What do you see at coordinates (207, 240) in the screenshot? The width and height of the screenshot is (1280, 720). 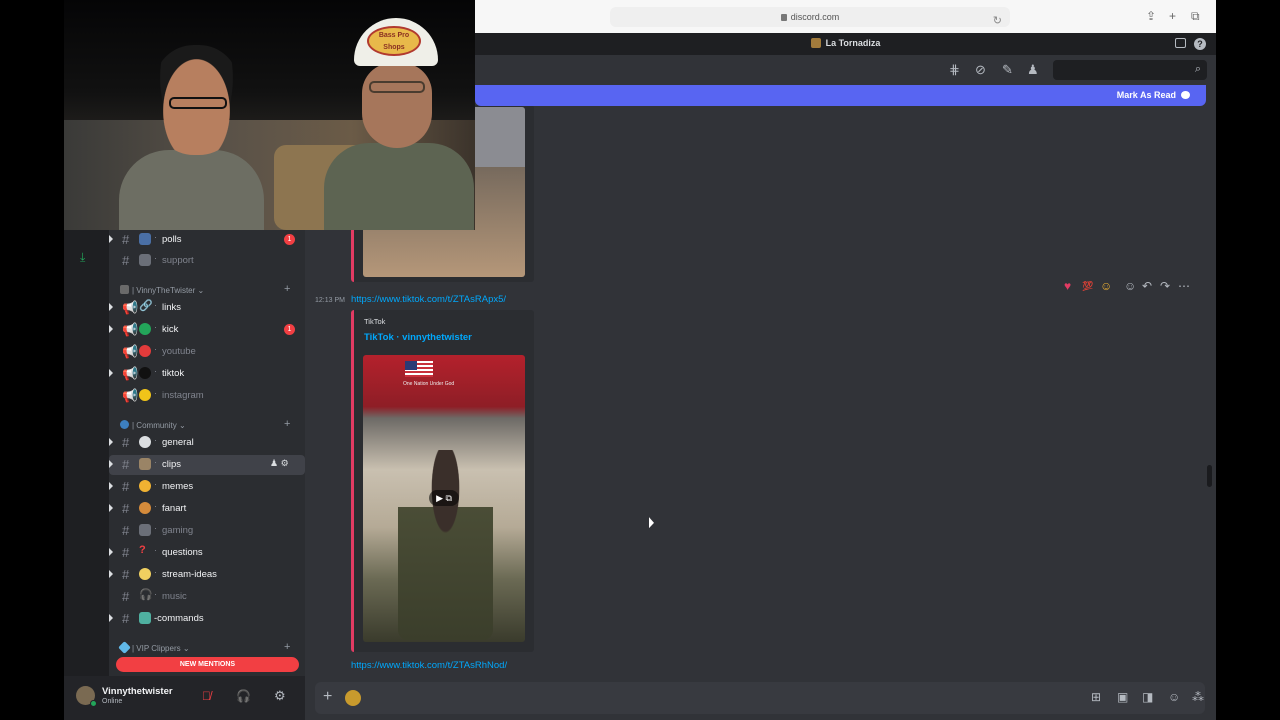 I see `channel-polls: # · polls 1` at bounding box center [207, 240].